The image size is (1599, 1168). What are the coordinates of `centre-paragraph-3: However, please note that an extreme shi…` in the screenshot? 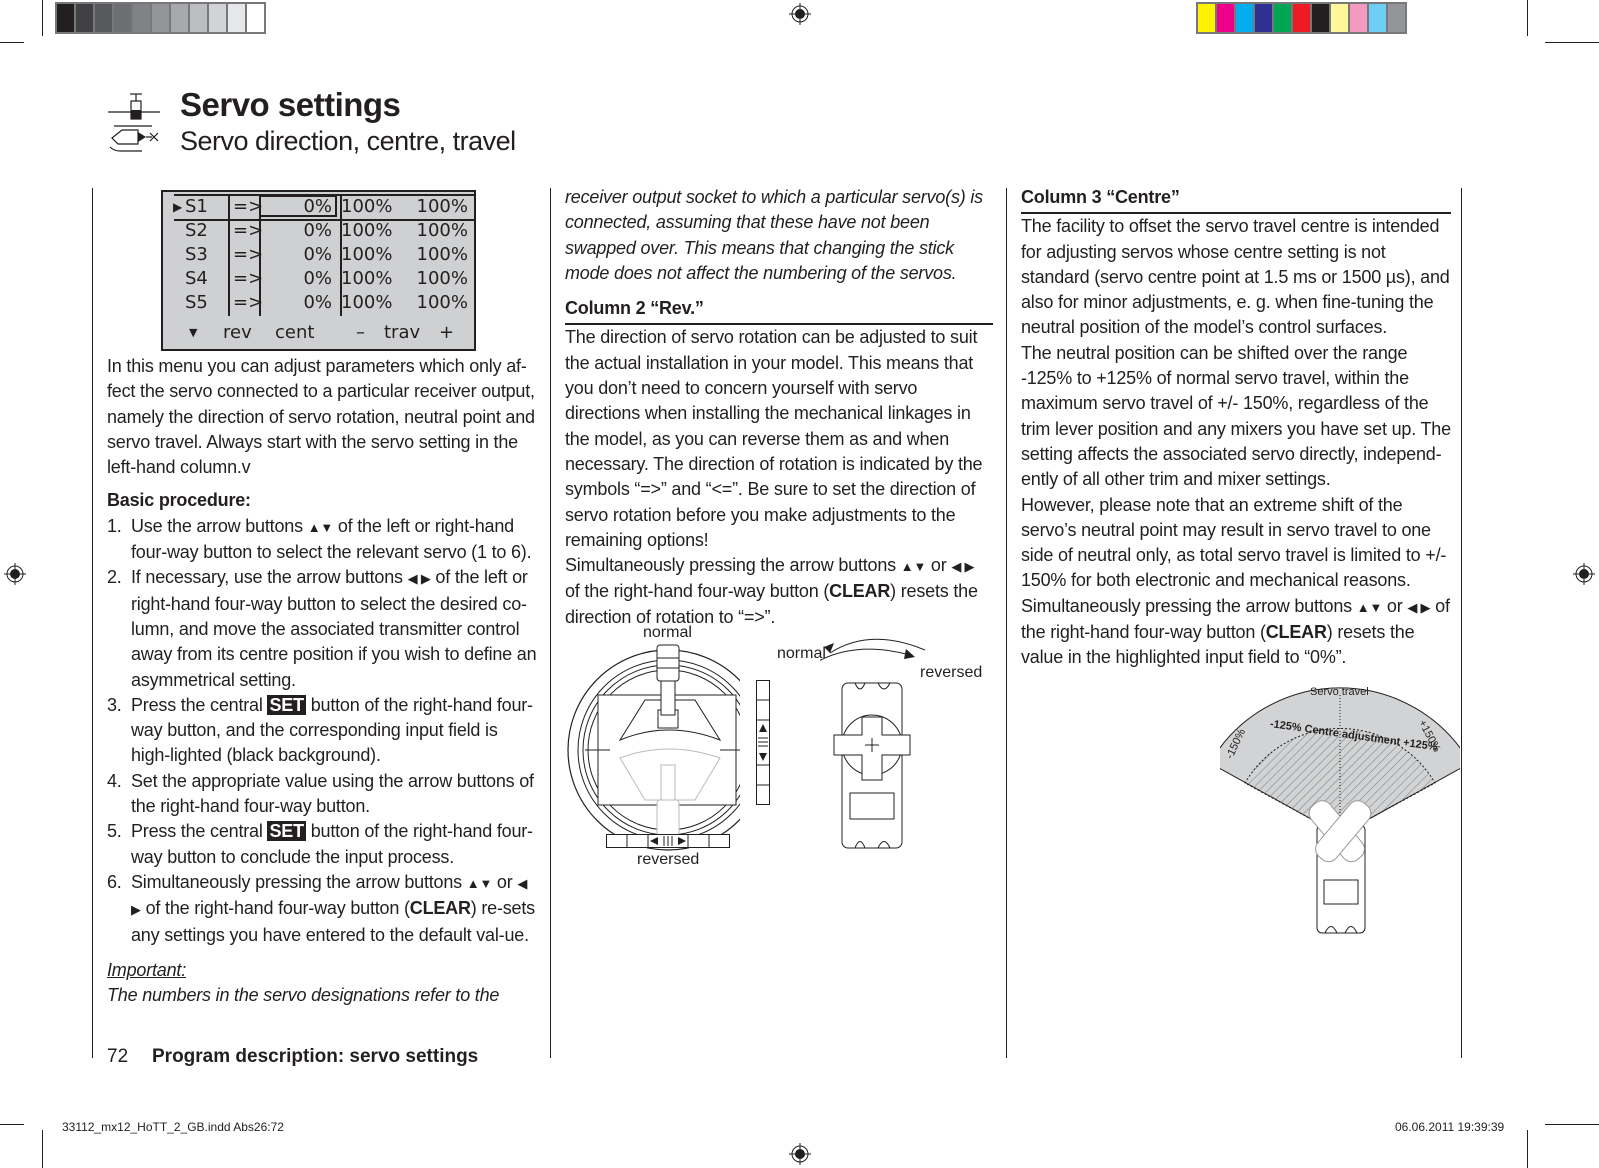 It's located at (1234, 542).